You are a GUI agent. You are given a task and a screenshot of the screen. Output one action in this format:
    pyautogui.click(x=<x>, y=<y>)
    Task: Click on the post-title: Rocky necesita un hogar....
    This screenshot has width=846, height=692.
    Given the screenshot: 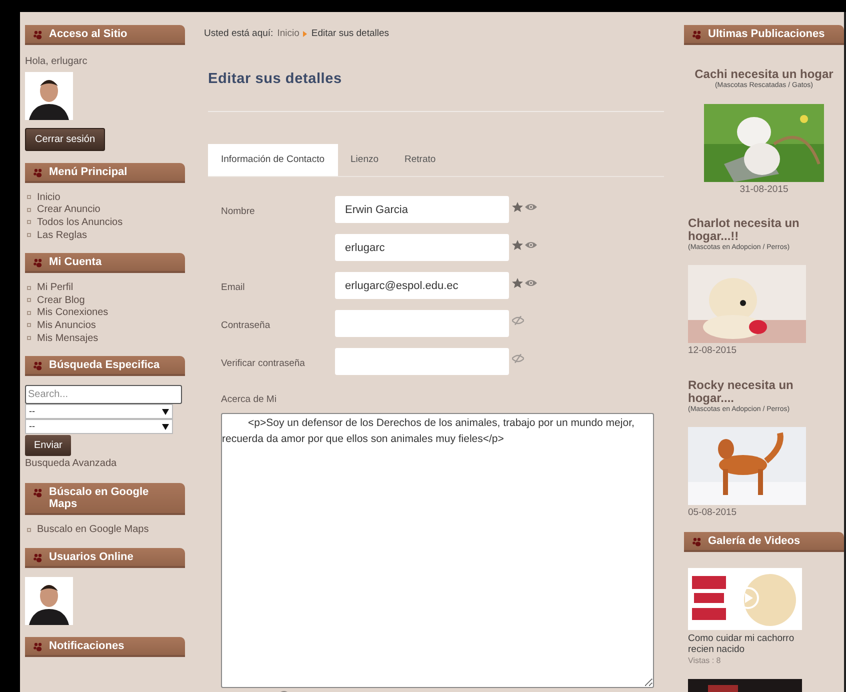 What is the action you would take?
    pyautogui.click(x=741, y=391)
    